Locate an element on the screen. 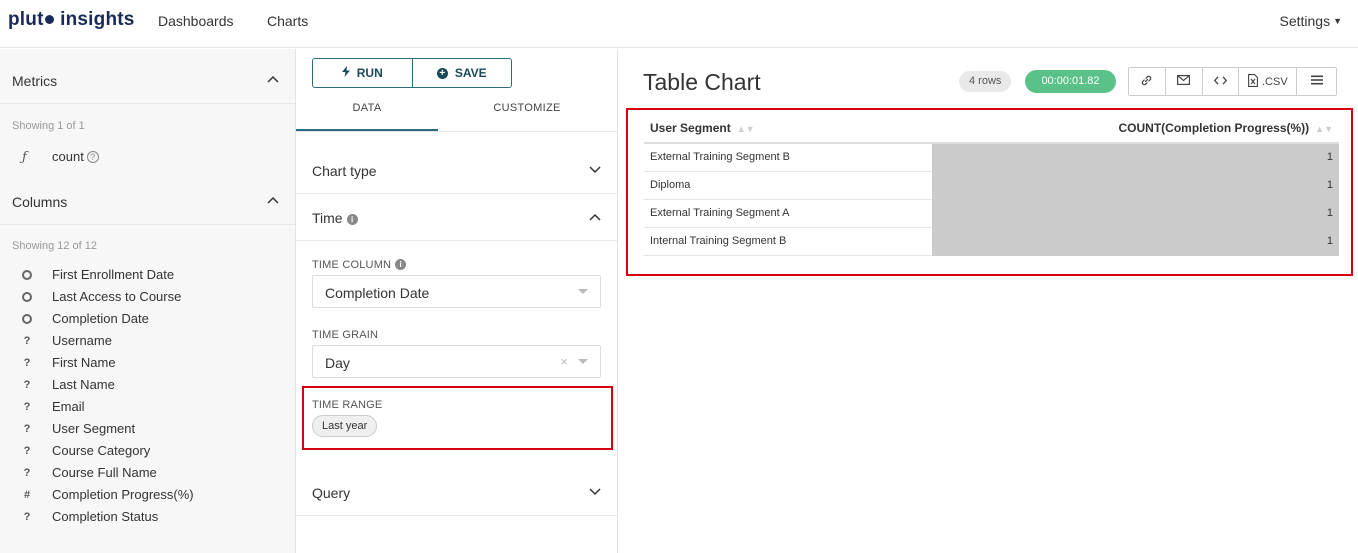 Image resolution: width=1358 pixels, height=553 pixels. active-tab-indicator is located at coordinates (367, 130).